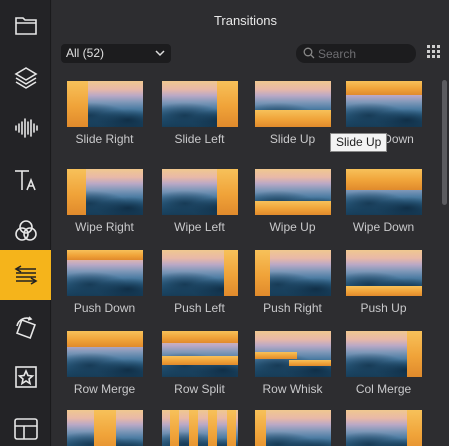  I want to click on transition-tile: Push Up, so click(376, 282).